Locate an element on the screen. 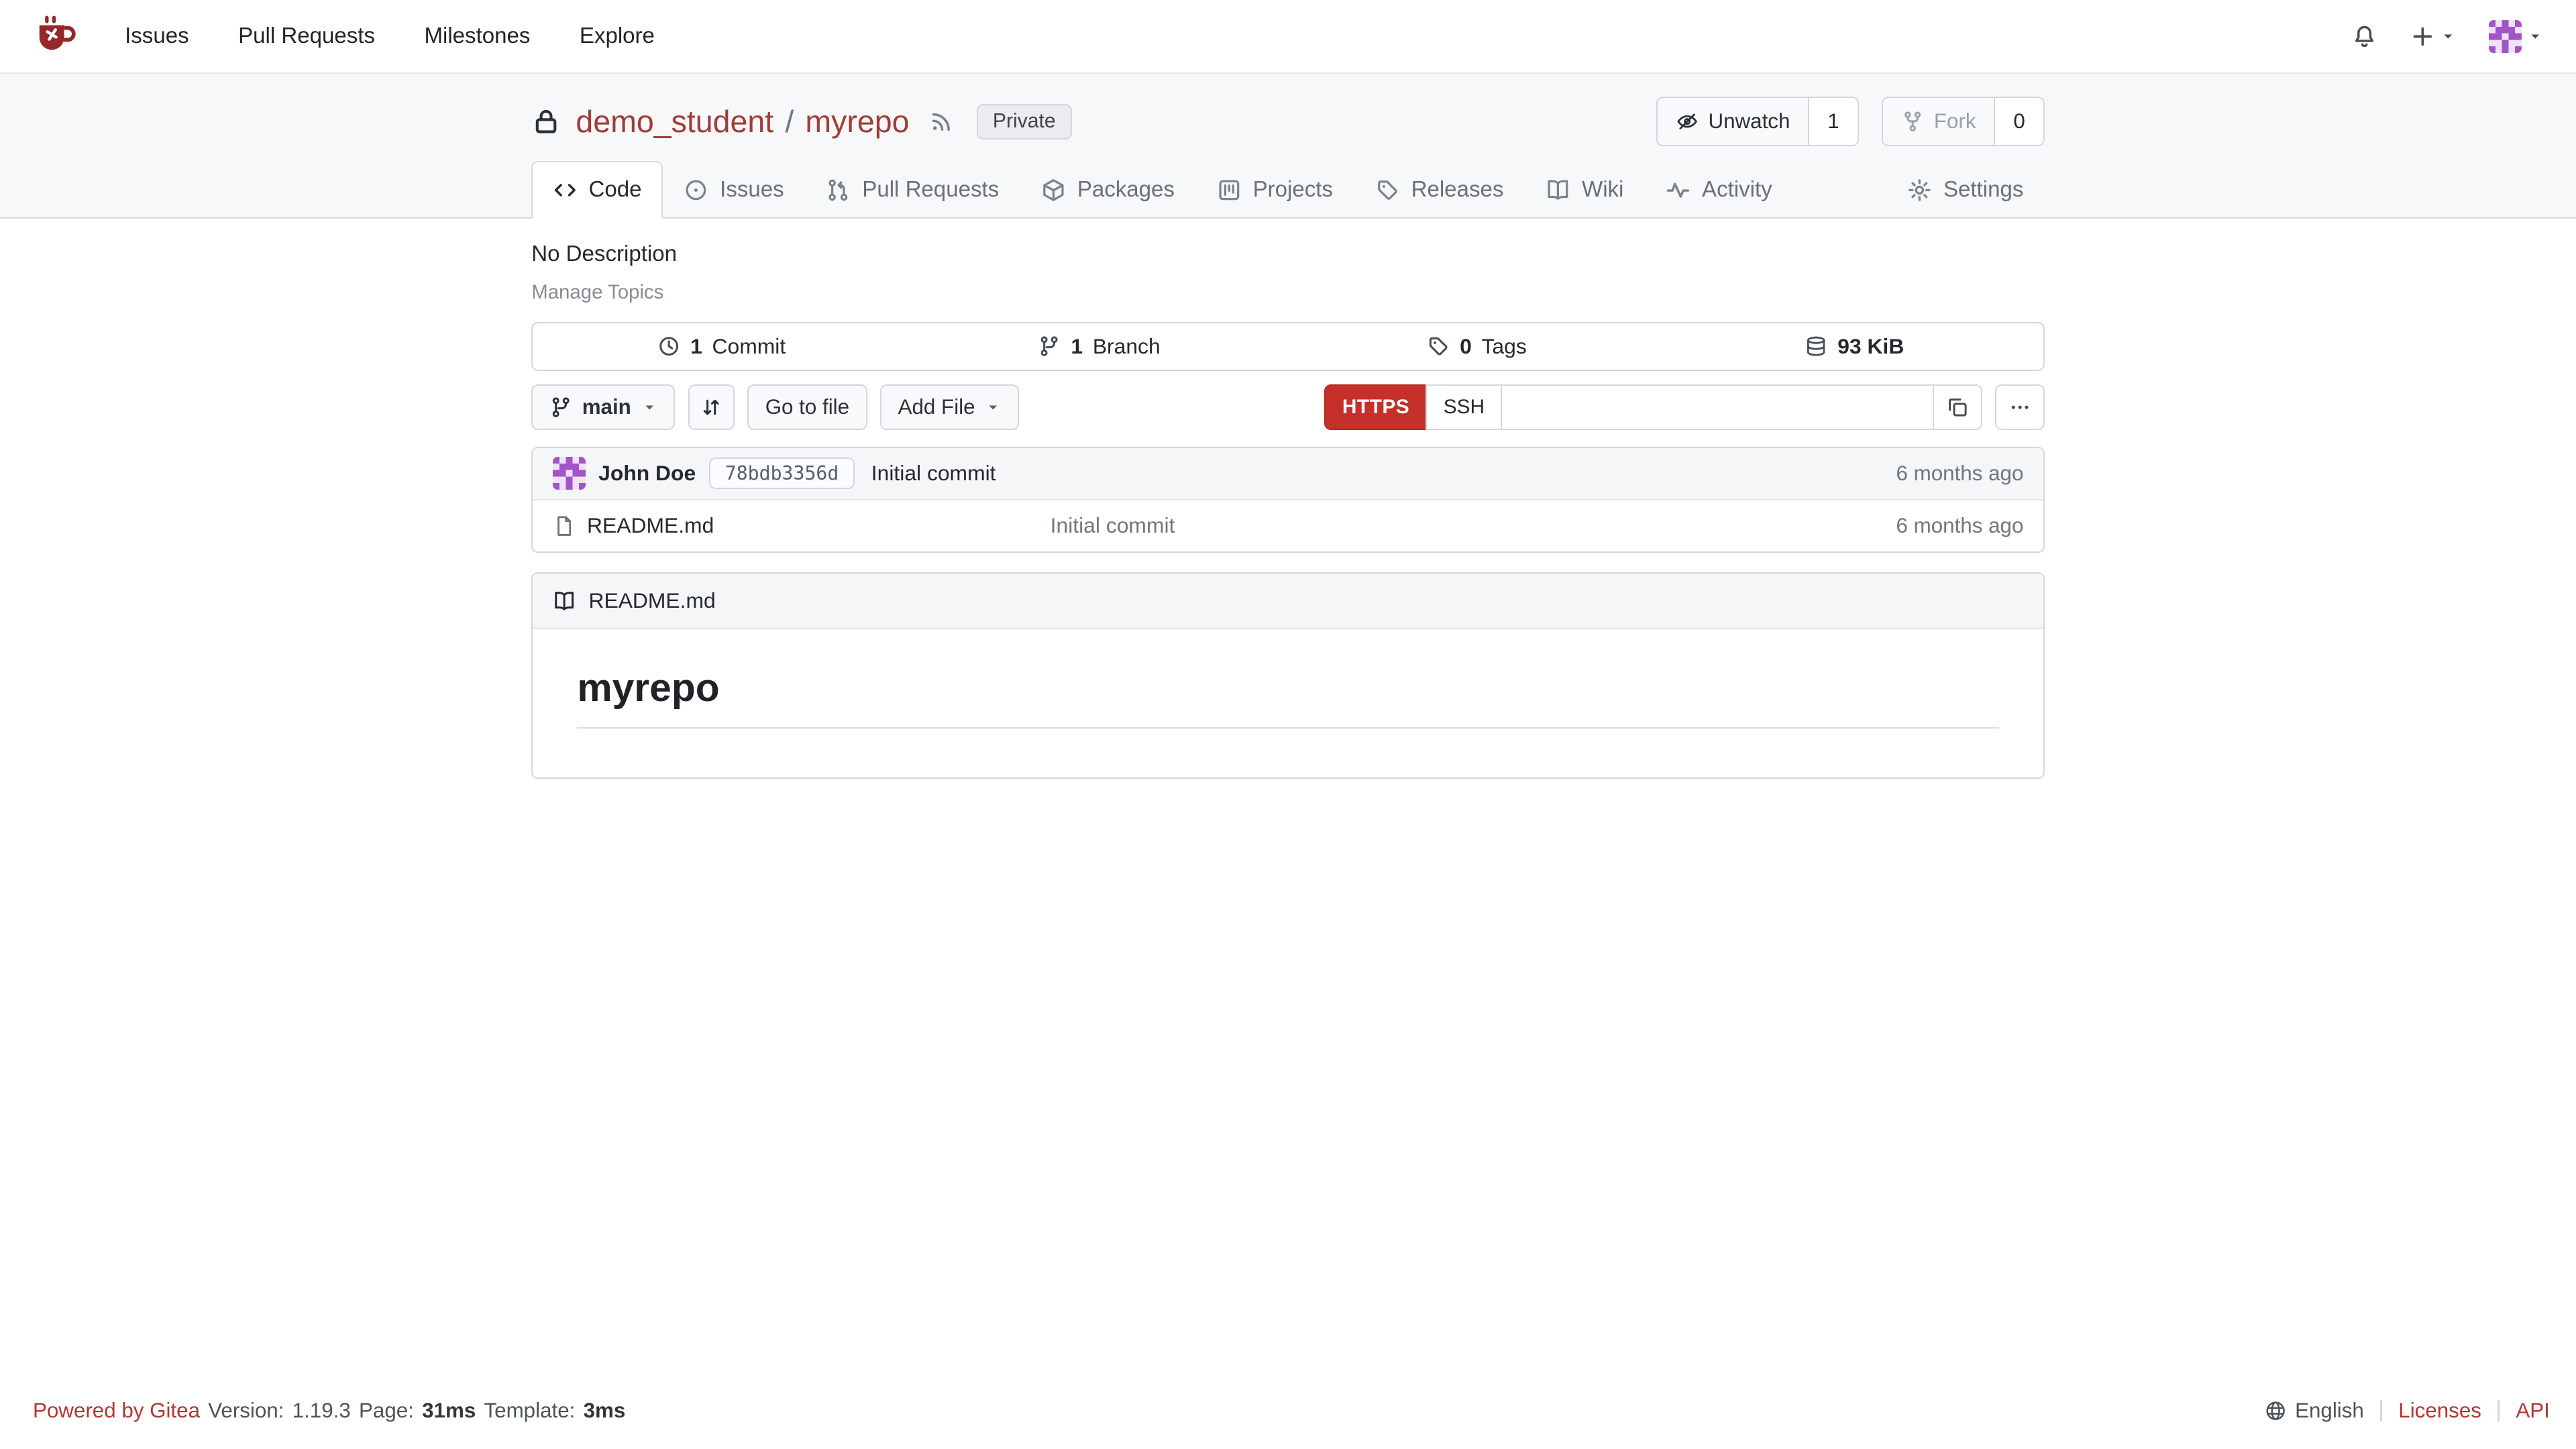 The width and height of the screenshot is (2576, 1449). commit-author-avatar is located at coordinates (569, 473).